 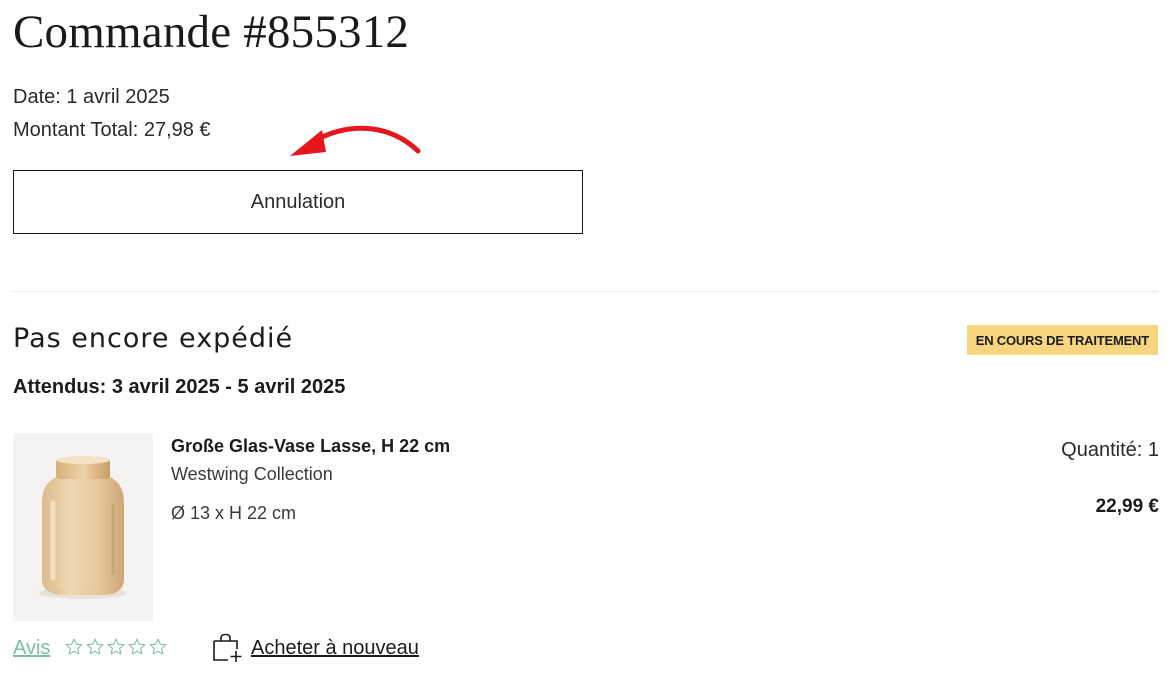 I want to click on buy-again-button: Acheter à nouveau, so click(x=315, y=648).